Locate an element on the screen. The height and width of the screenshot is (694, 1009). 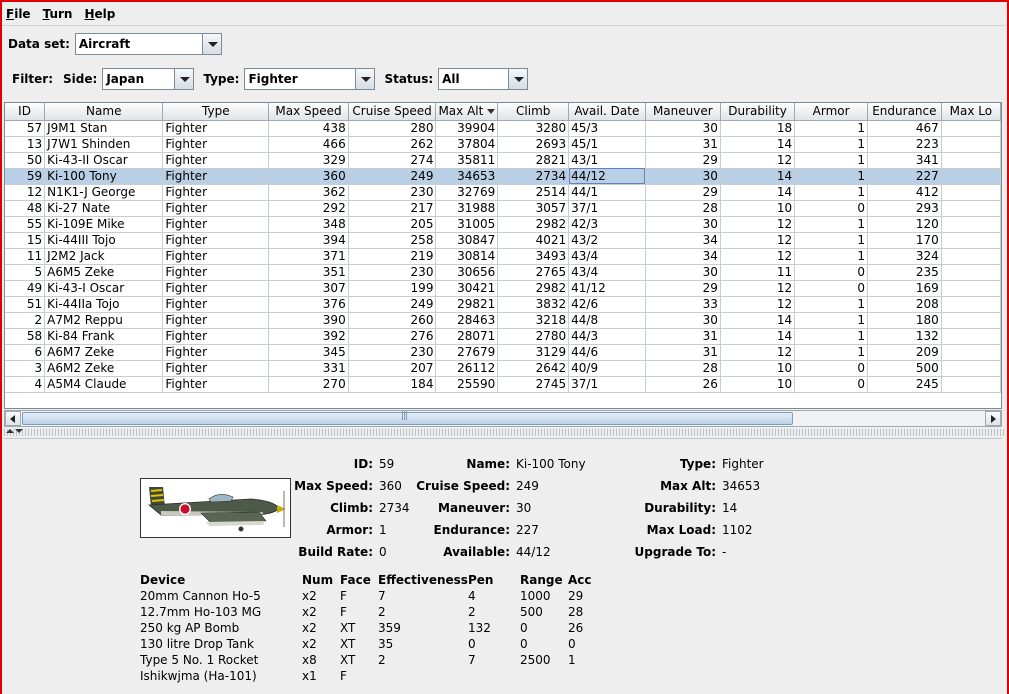
table-cell: 43/4 is located at coordinates (607, 272).